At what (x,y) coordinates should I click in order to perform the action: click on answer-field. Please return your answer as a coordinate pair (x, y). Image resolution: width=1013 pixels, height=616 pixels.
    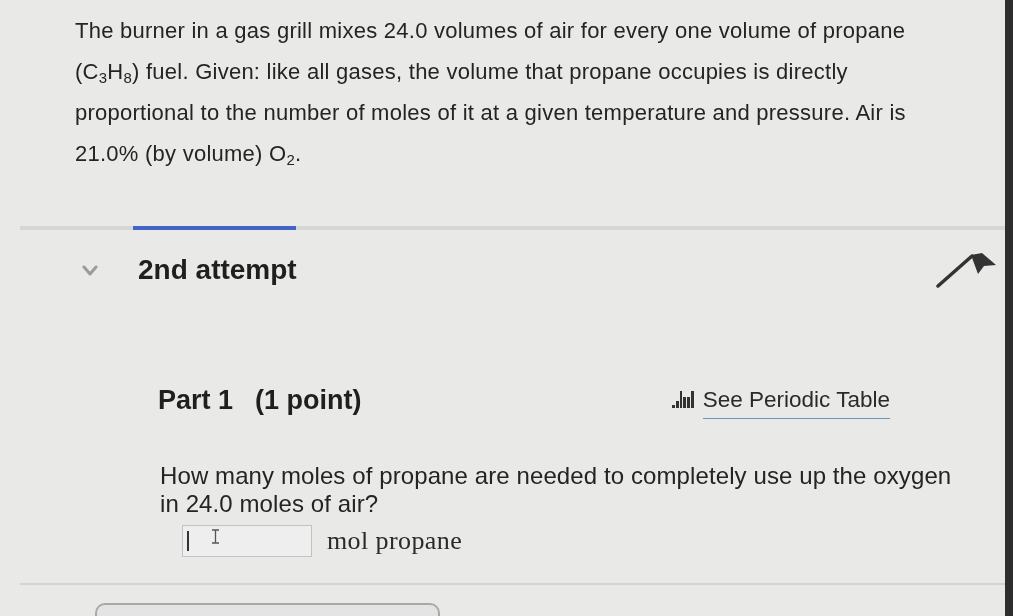
    Looking at the image, I should click on (247, 541).